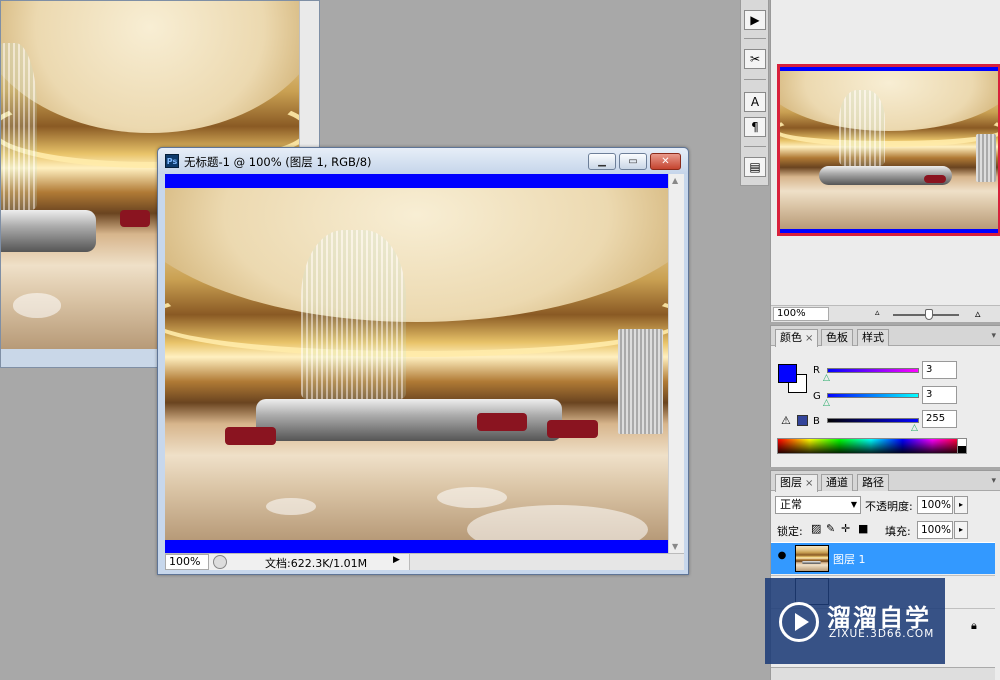 The height and width of the screenshot is (680, 1000). Describe the element at coordinates (849, 559) in the screenshot. I see `layer-name: 图层 1` at that location.